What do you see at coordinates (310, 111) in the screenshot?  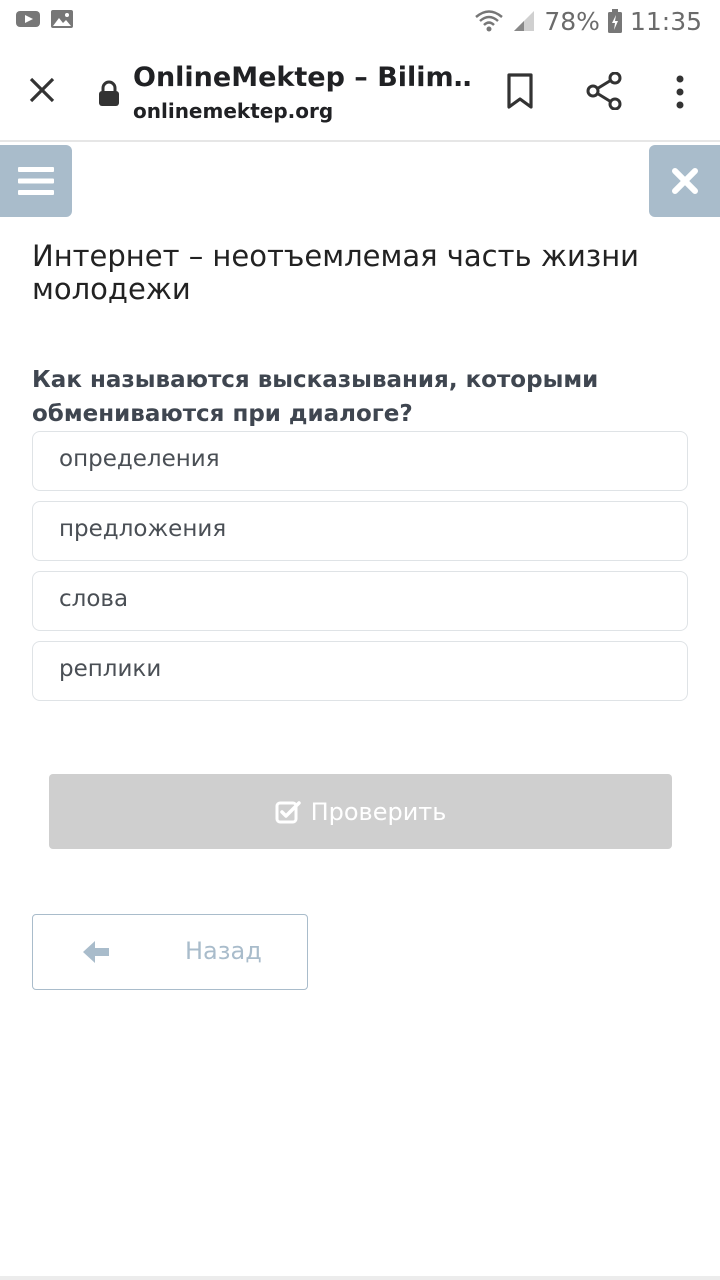 I see `url-tld: .org` at bounding box center [310, 111].